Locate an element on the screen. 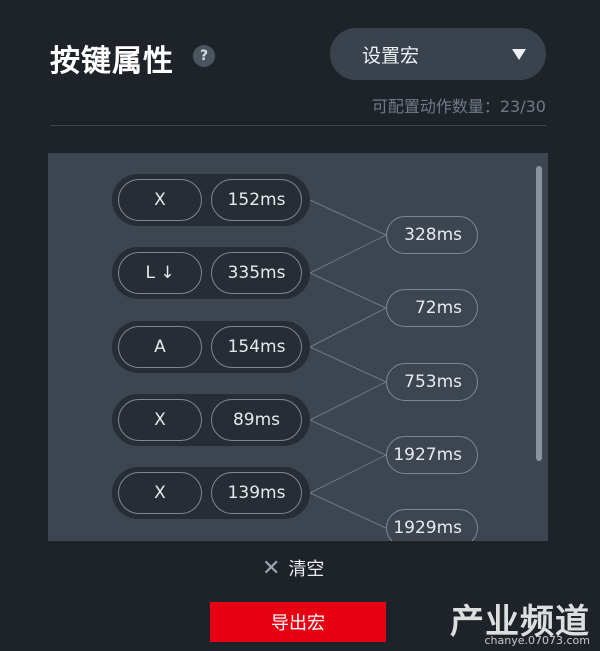 The height and width of the screenshot is (651, 600). macro-step-4: X 89ms is located at coordinates (211, 420).